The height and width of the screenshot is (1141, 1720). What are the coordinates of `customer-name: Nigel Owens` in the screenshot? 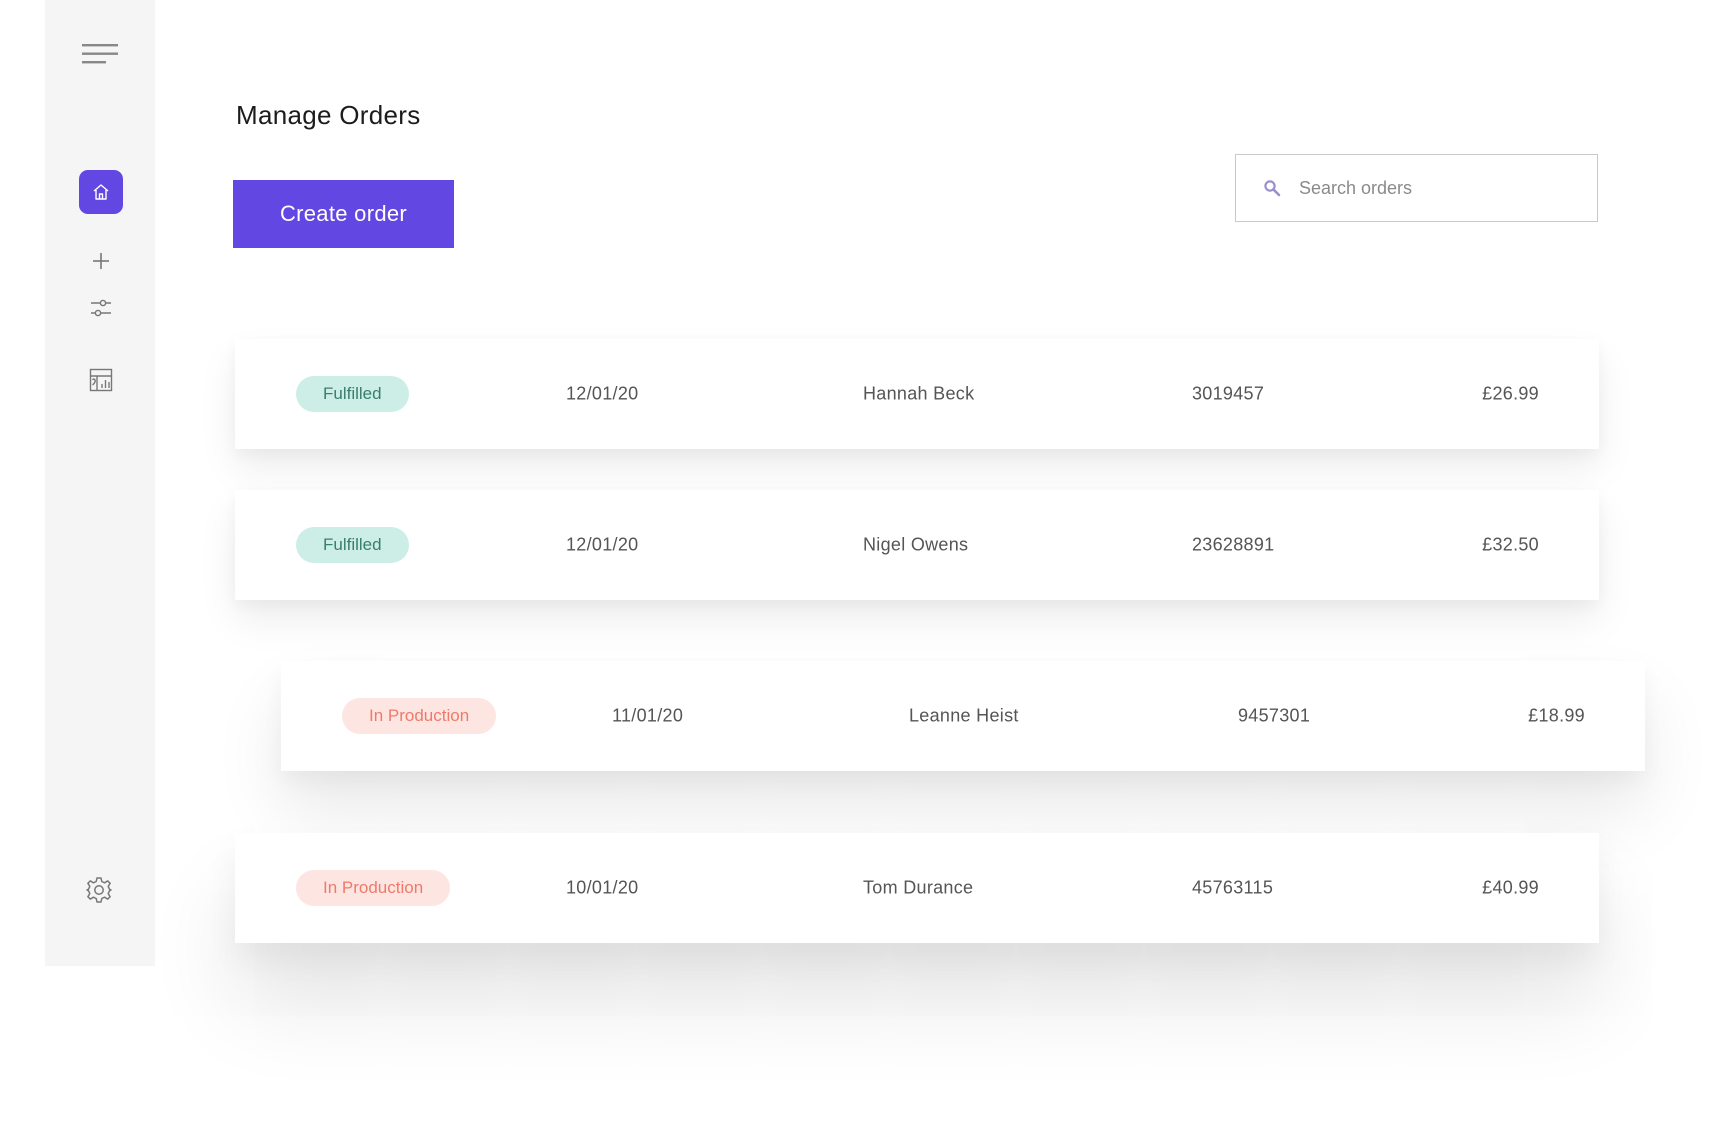 It's located at (916, 544).